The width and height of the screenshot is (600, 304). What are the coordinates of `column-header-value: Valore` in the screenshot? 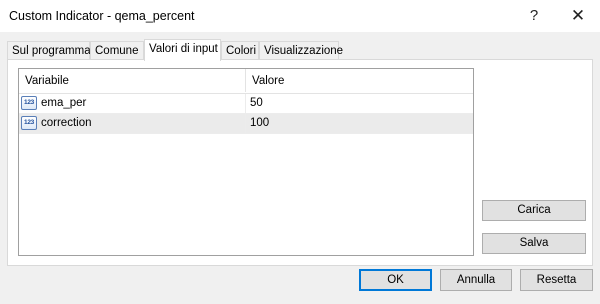 It's located at (268, 81).